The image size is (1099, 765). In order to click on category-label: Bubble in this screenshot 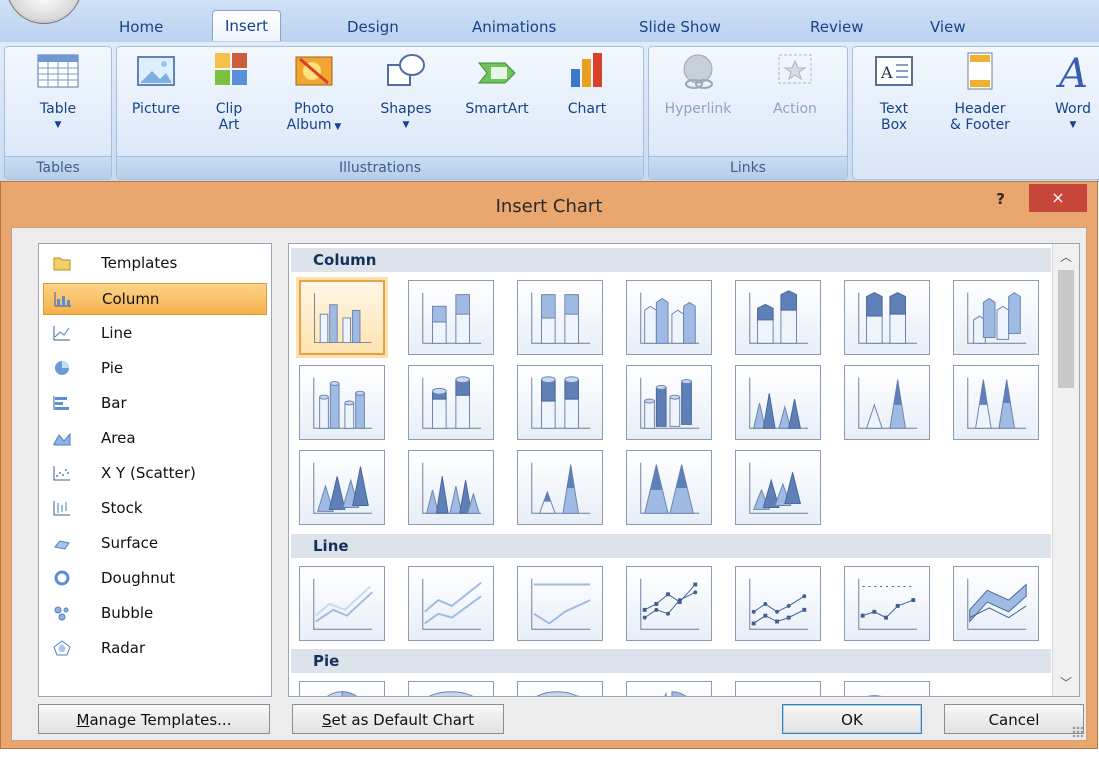, I will do `click(127, 613)`.